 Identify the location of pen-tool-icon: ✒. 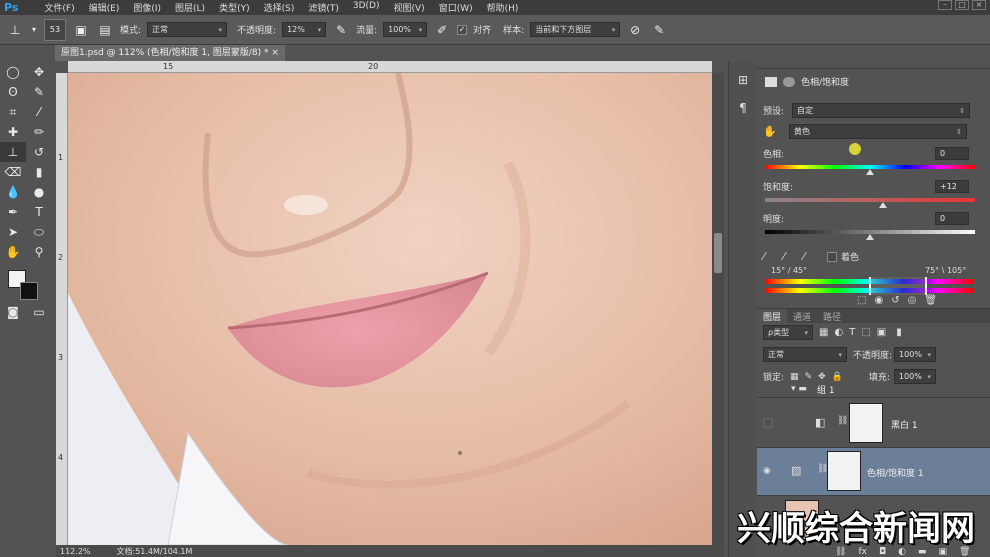
(13, 212).